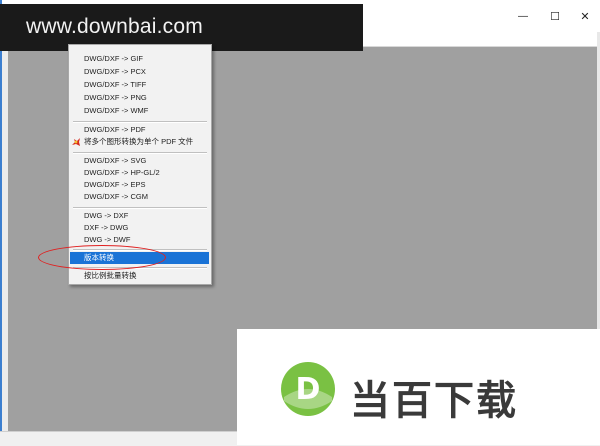 Image resolution: width=600 pixels, height=446 pixels. I want to click on menu-item-dwg-to-eps: DWG/DXF -> EPS, so click(140, 185).